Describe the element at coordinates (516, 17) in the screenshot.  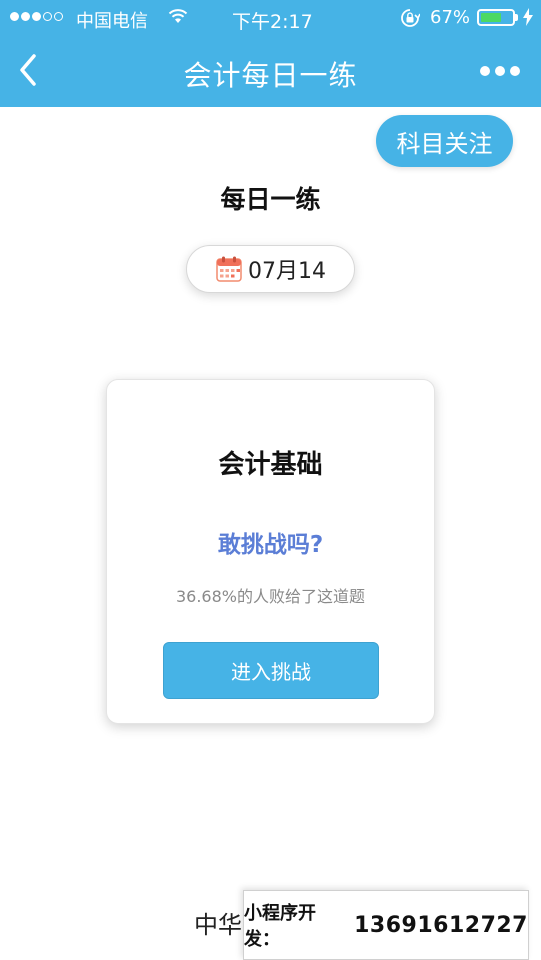
I see `battery-tip` at that location.